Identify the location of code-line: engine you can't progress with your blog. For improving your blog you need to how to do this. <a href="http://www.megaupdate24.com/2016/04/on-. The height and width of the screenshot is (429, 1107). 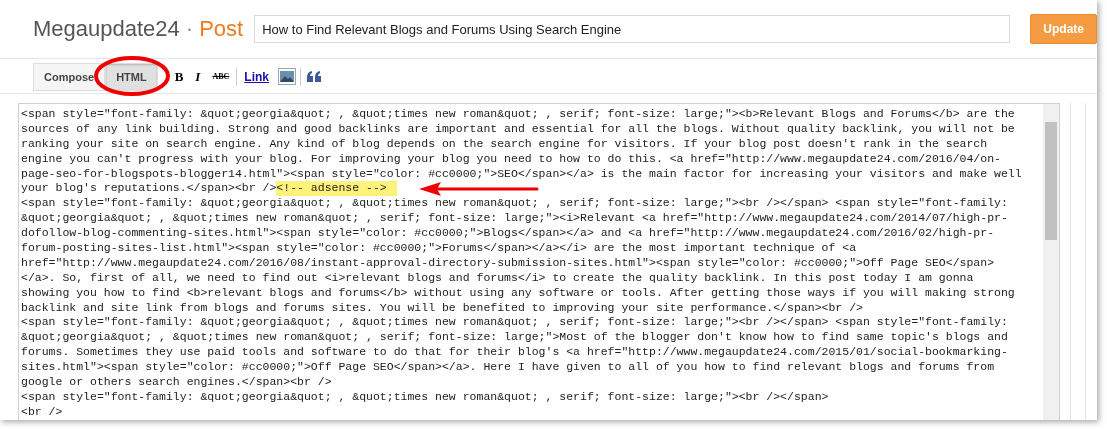
(511, 159).